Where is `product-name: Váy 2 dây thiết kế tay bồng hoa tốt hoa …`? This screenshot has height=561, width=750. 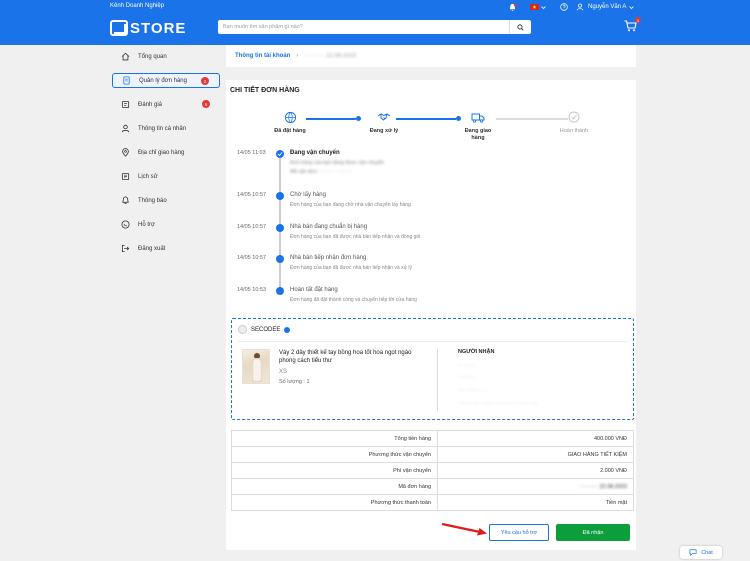
product-name: Váy 2 dây thiết kế tay bồng hoa tốt hoa … is located at coordinates (354, 357).